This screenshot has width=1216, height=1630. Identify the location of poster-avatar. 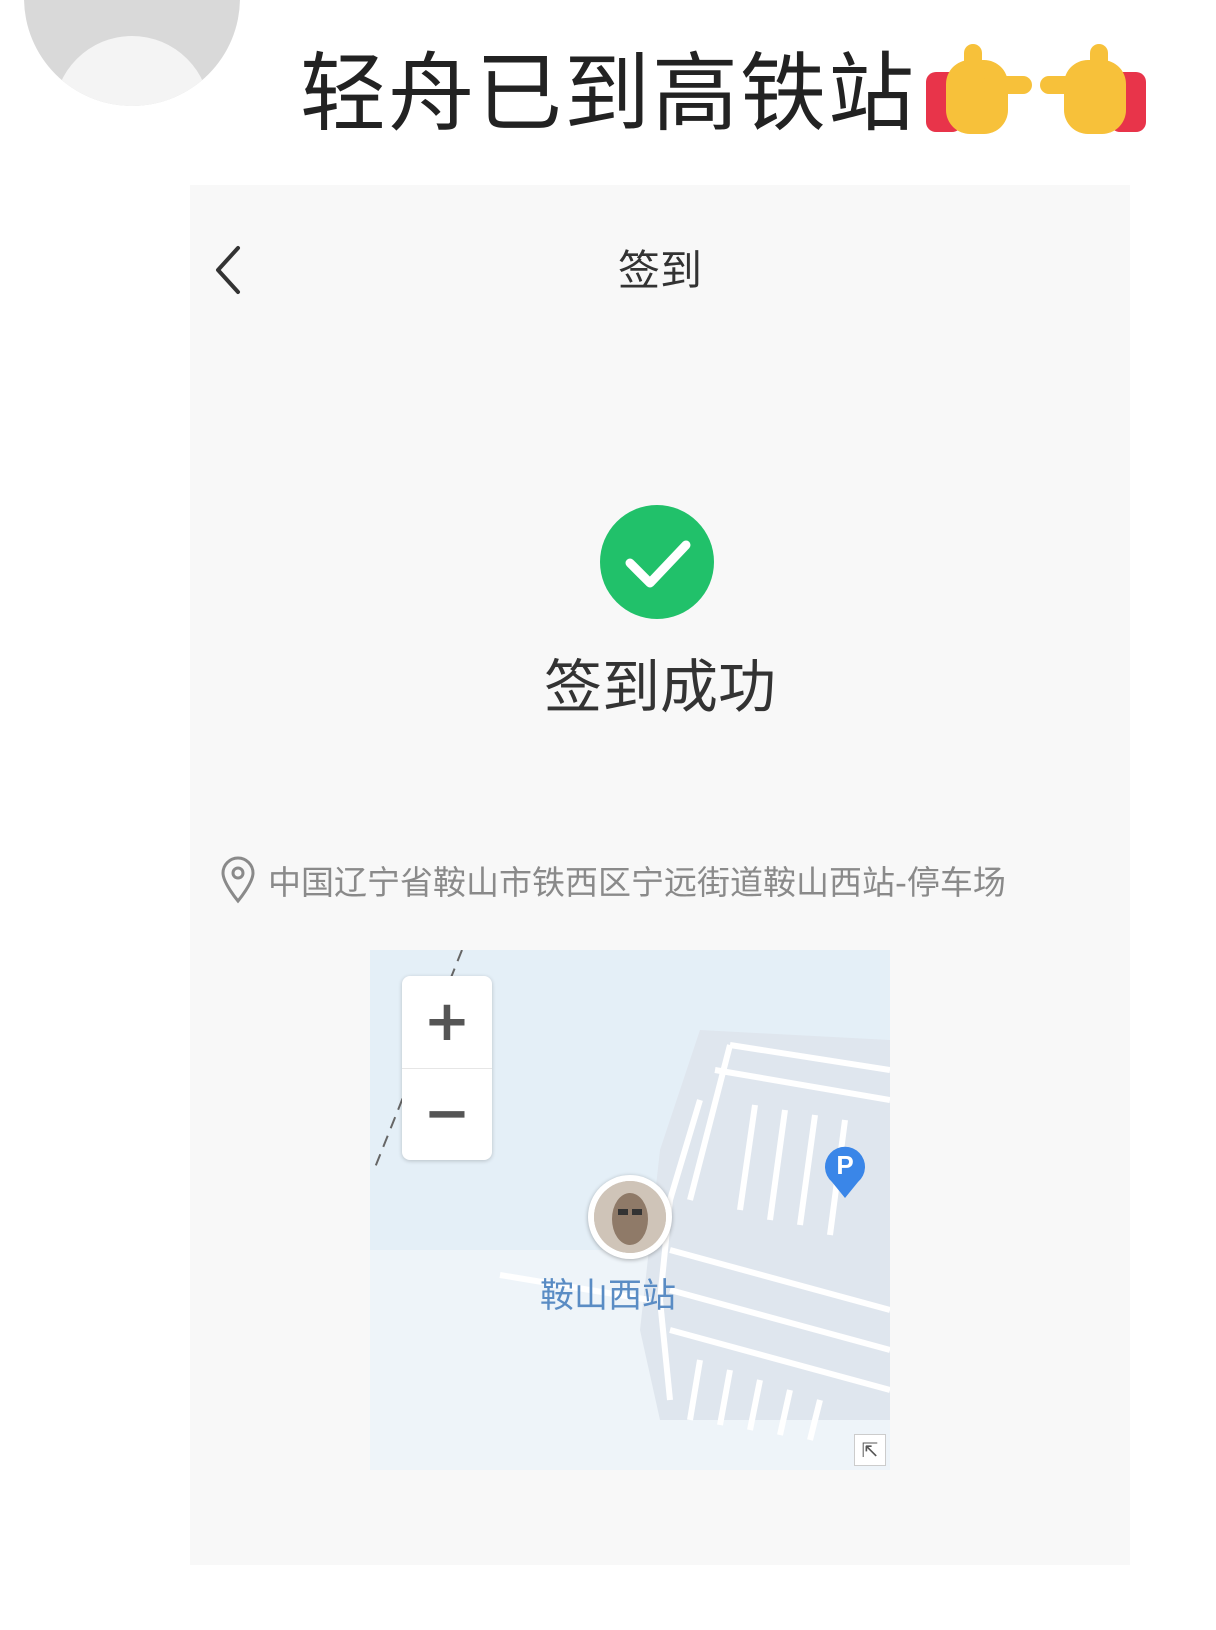
(132, 53).